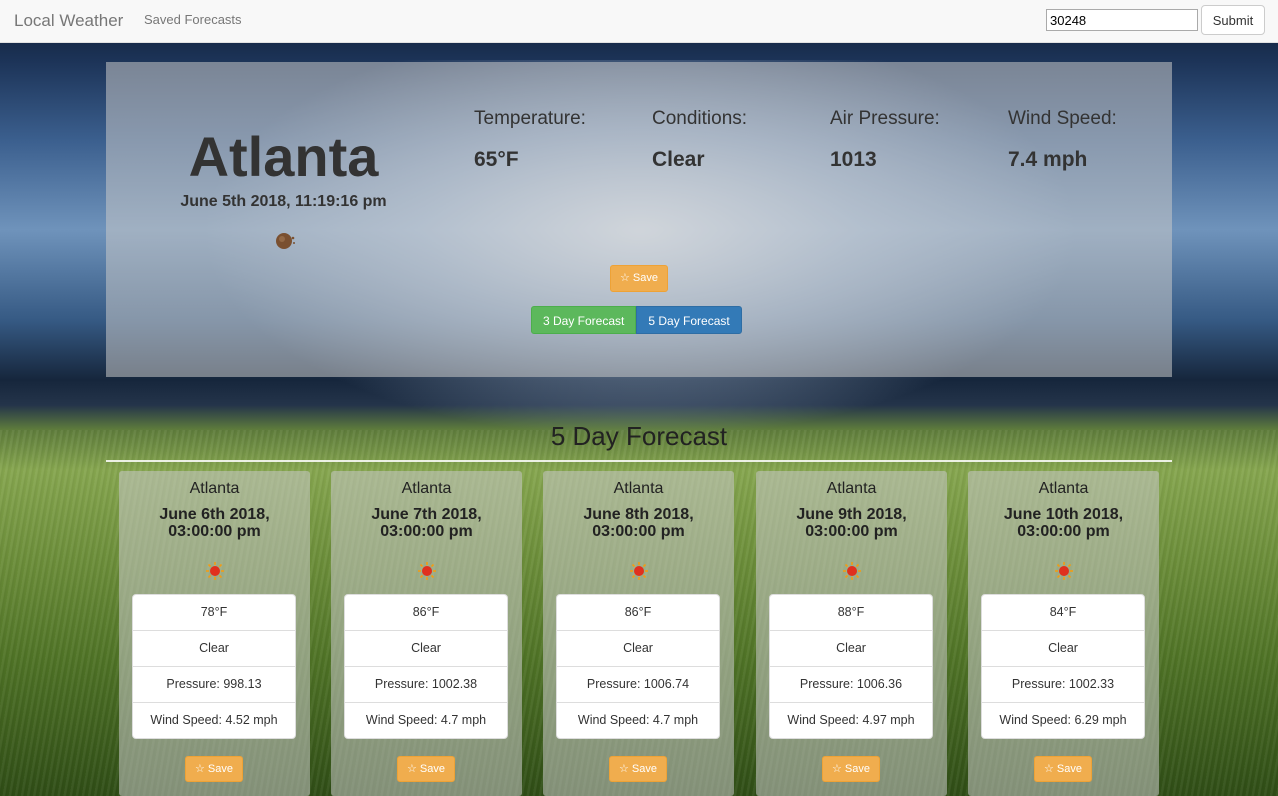 This screenshot has width=1278, height=796. I want to click on conditions-value: Clear, so click(678, 159).